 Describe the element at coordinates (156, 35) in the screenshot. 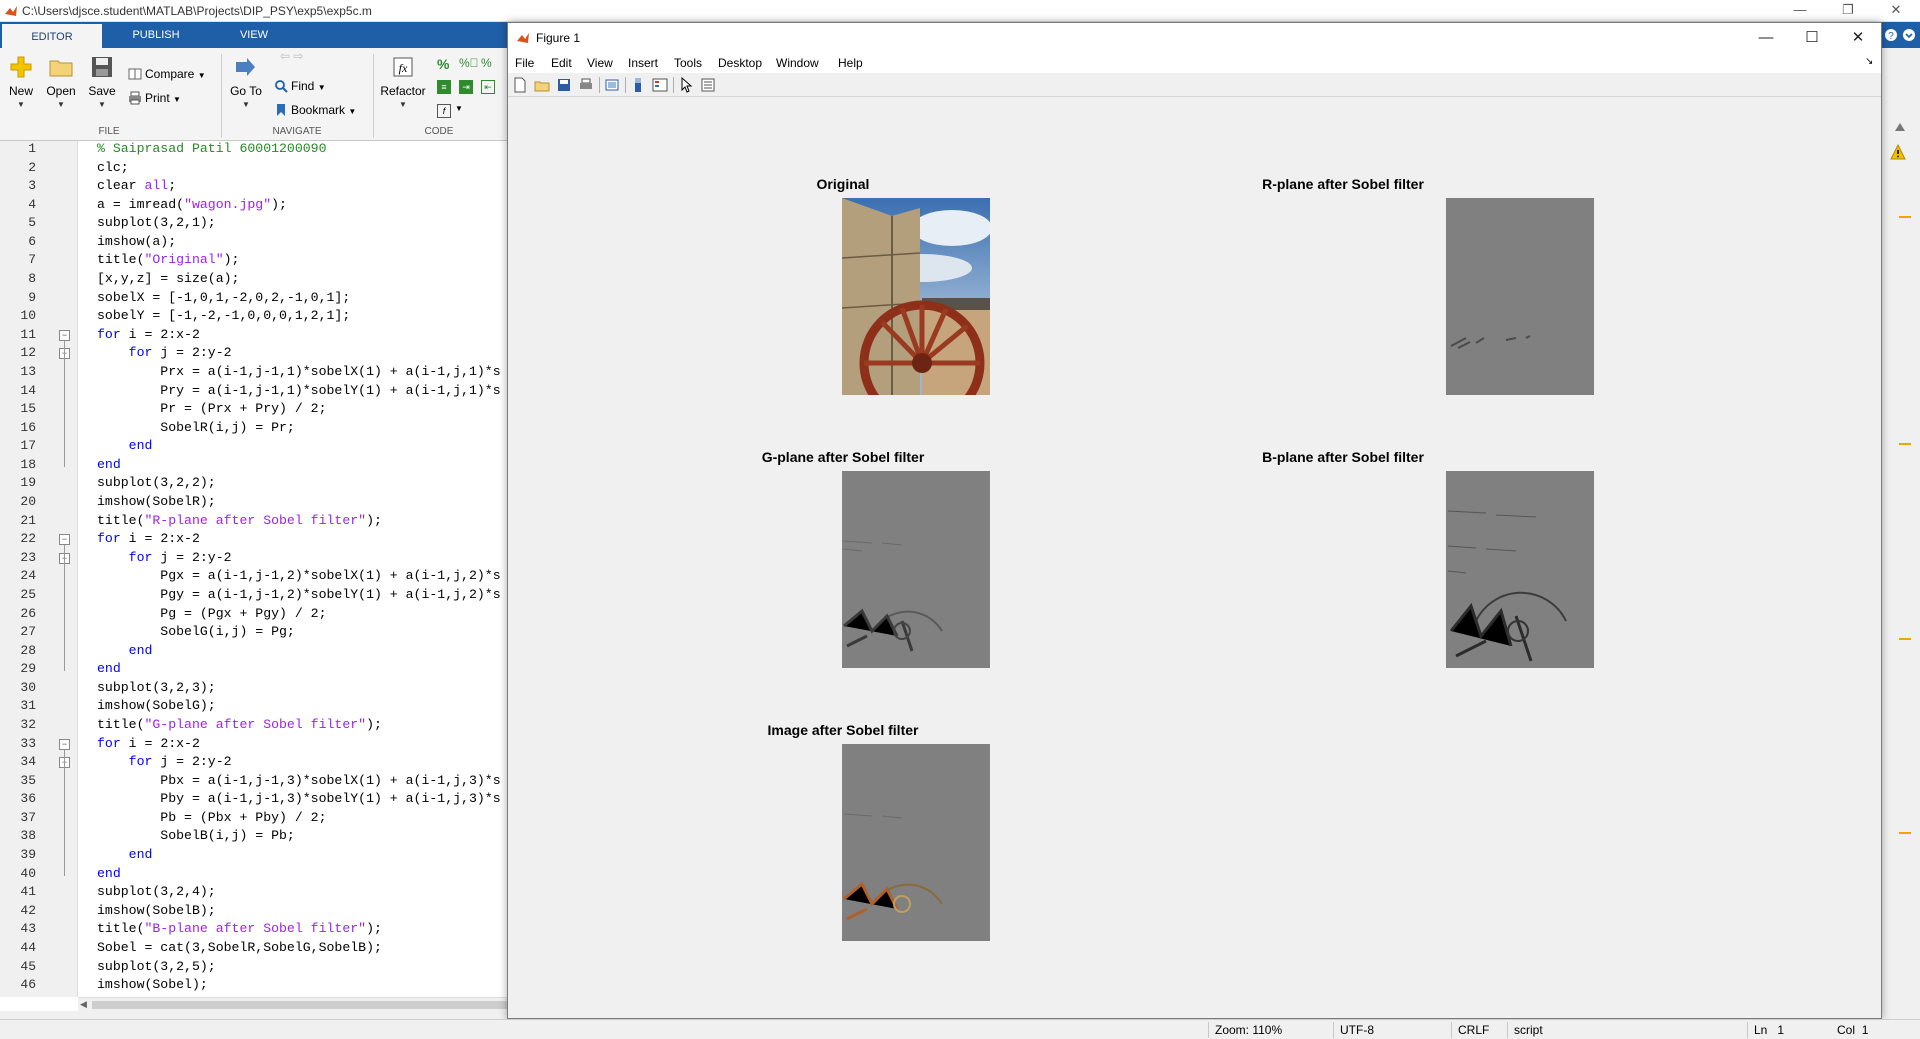

I see `tab-publish: PUBLISH` at that location.